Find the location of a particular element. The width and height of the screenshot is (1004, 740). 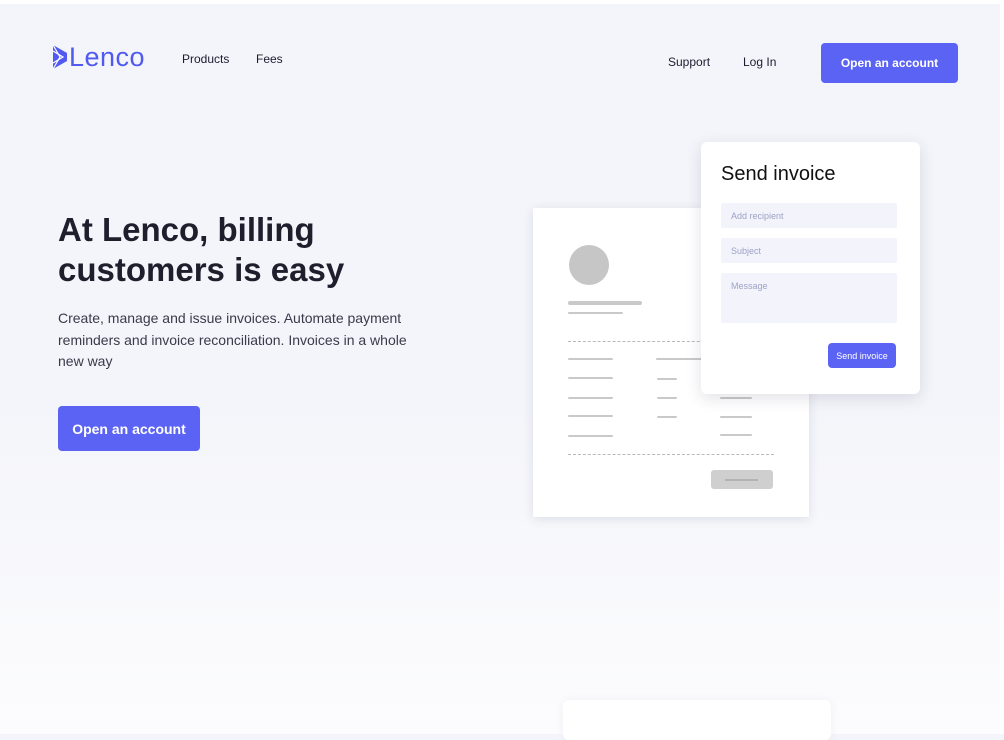

invoice-total-pill is located at coordinates (742, 479).